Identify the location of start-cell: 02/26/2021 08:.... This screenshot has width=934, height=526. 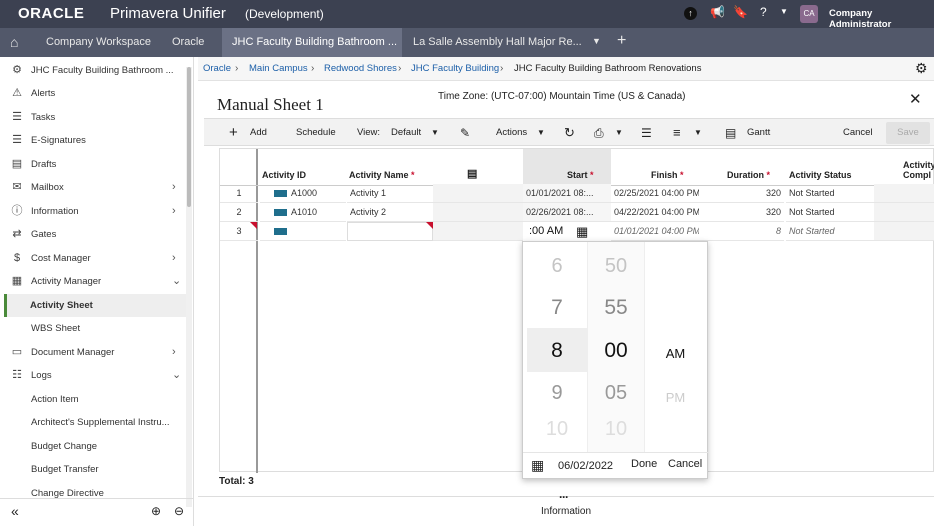
(567, 212).